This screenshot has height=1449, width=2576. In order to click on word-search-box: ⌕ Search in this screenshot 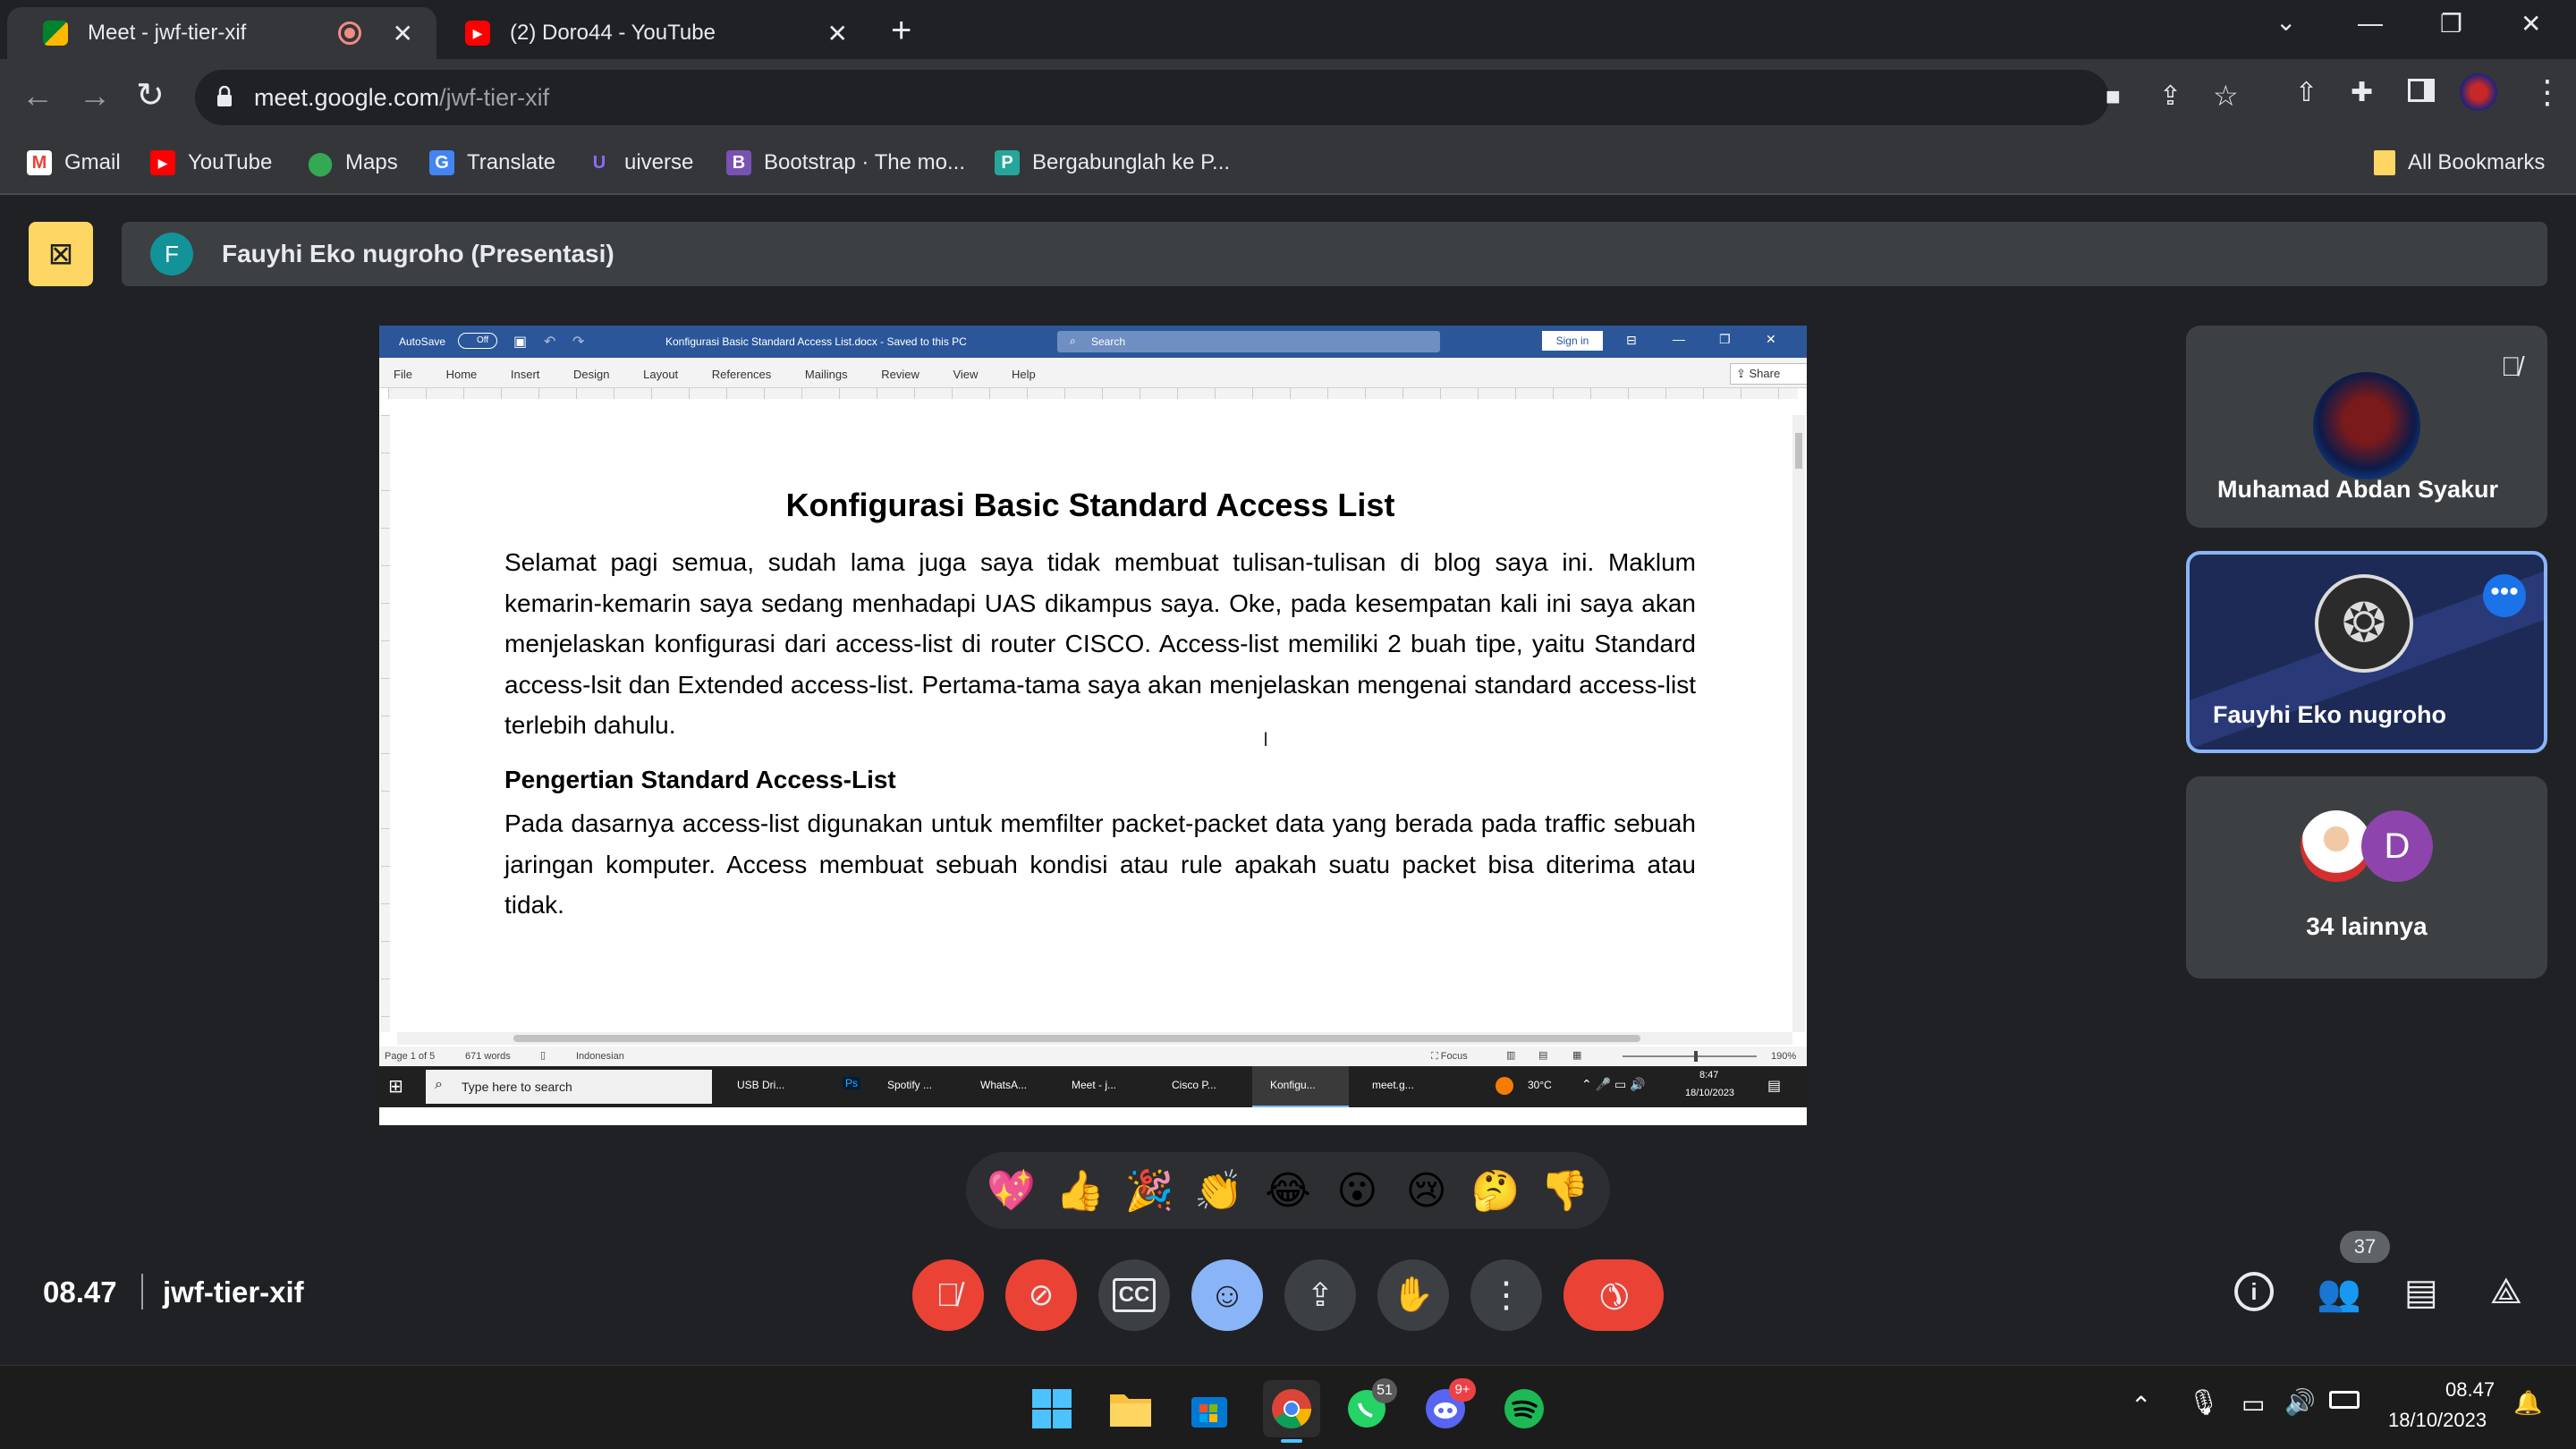, I will do `click(1248, 341)`.